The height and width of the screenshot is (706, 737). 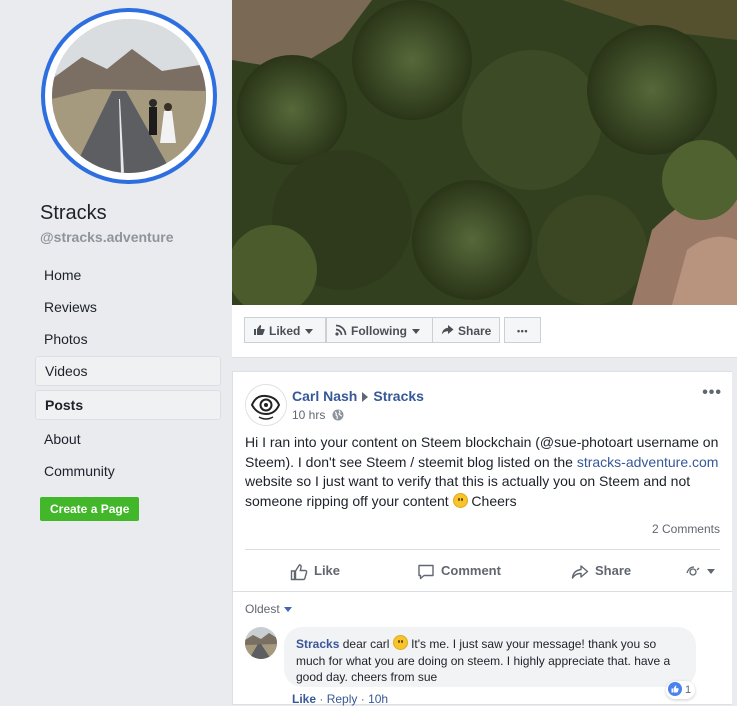 What do you see at coordinates (712, 393) in the screenshot?
I see `post-options-button: •••` at bounding box center [712, 393].